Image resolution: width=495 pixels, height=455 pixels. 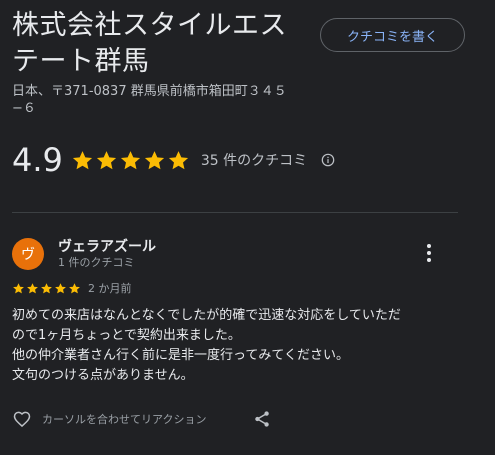 What do you see at coordinates (429, 253) in the screenshot?
I see `more-vert-icon` at bounding box center [429, 253].